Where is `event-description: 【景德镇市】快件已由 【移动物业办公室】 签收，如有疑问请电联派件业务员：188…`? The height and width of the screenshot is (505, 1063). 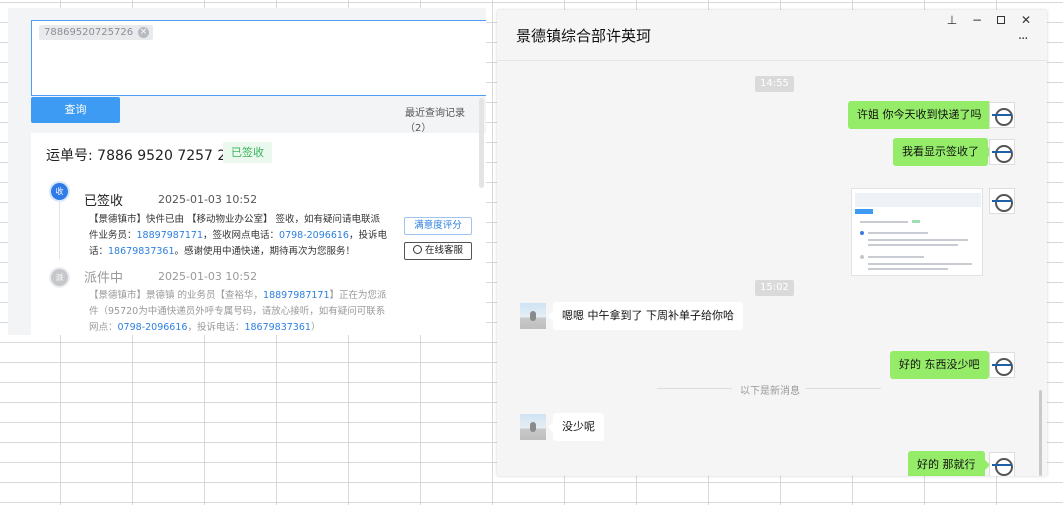 event-description: 【景德镇市】快件已由 【移动物业办公室】 签收，如有疑问请电联派件业务员：188… is located at coordinates (239, 236).